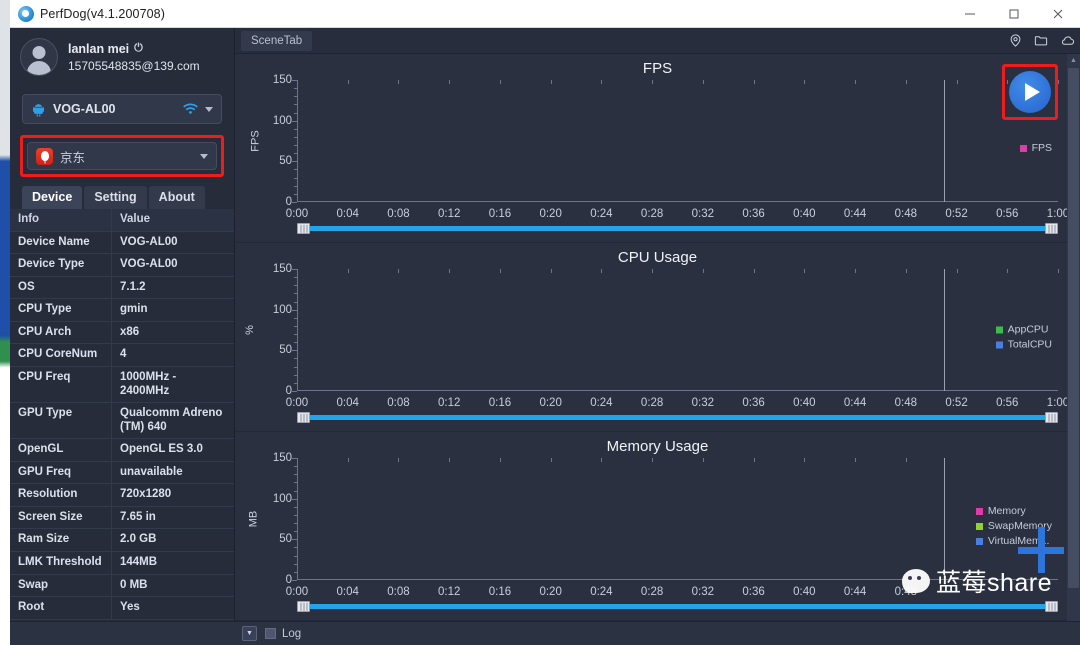 Image resolution: width=1080 pixels, height=645 pixels. Describe the element at coordinates (122, 450) in the screenshot. I see `table-row: OpenGL OpenGL ES 3.0` at that location.